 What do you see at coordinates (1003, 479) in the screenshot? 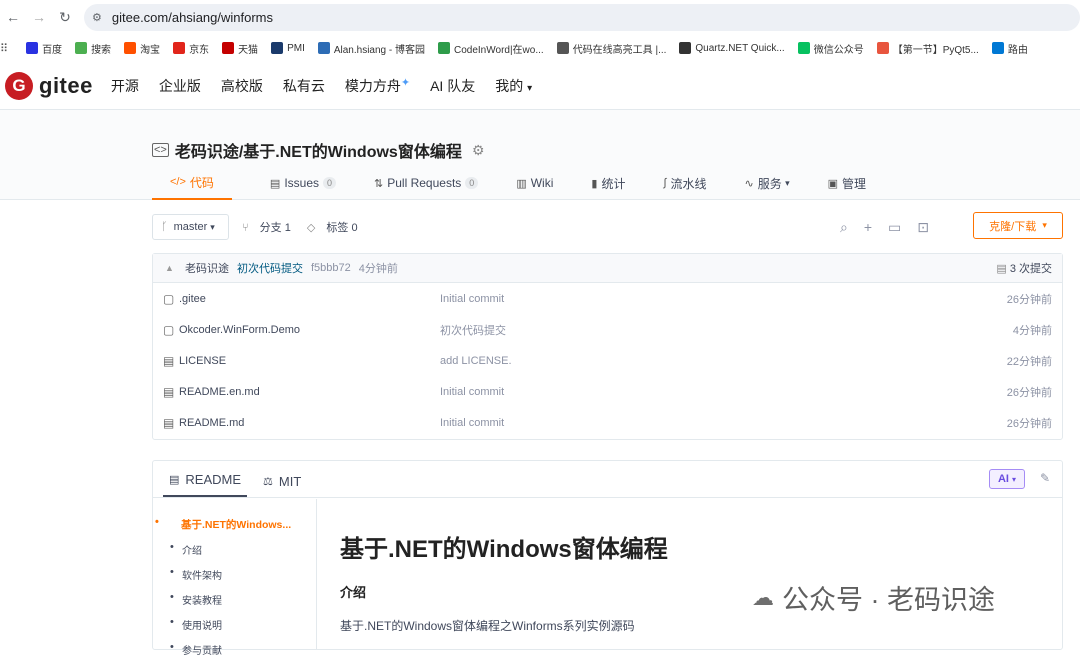
I see `ai-label: AI` at bounding box center [1003, 479].